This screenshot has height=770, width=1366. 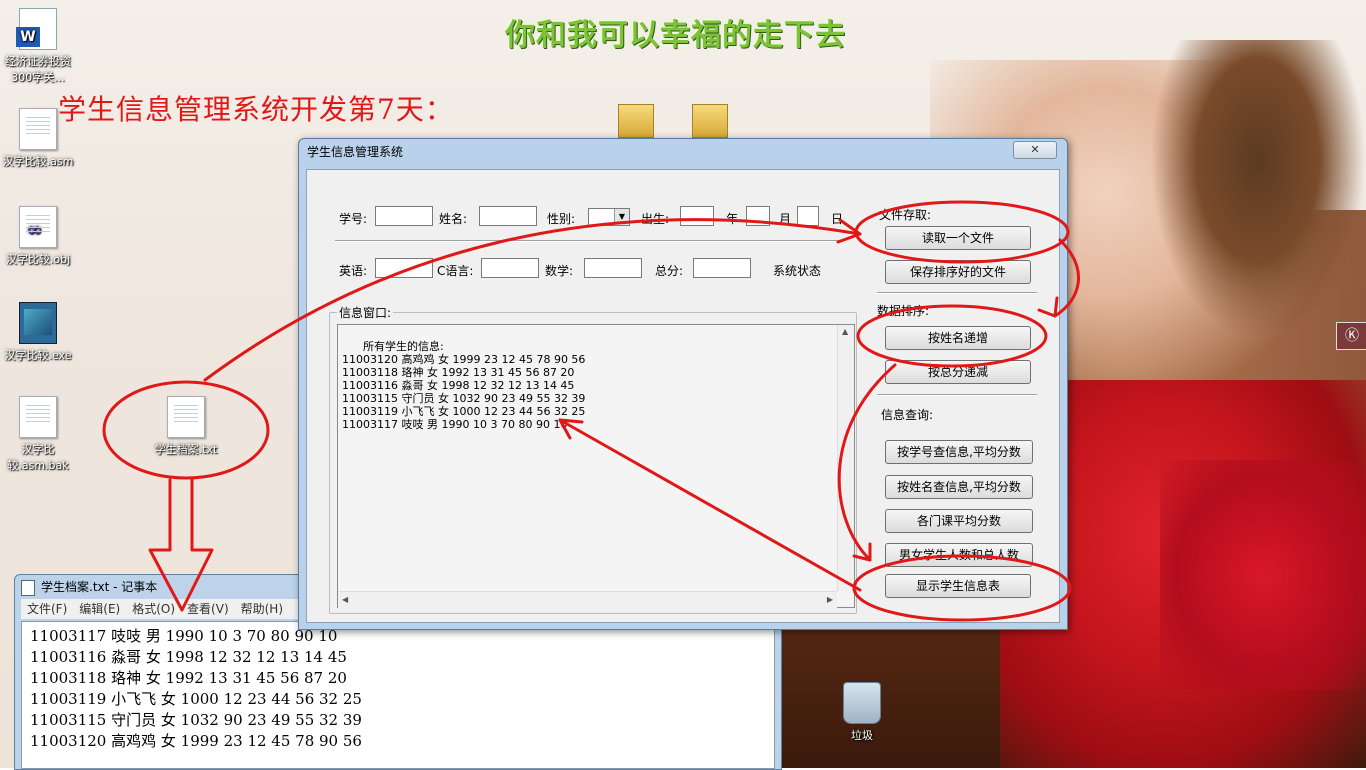 I want to click on scroll-up-icon: ▲, so click(x=845, y=331).